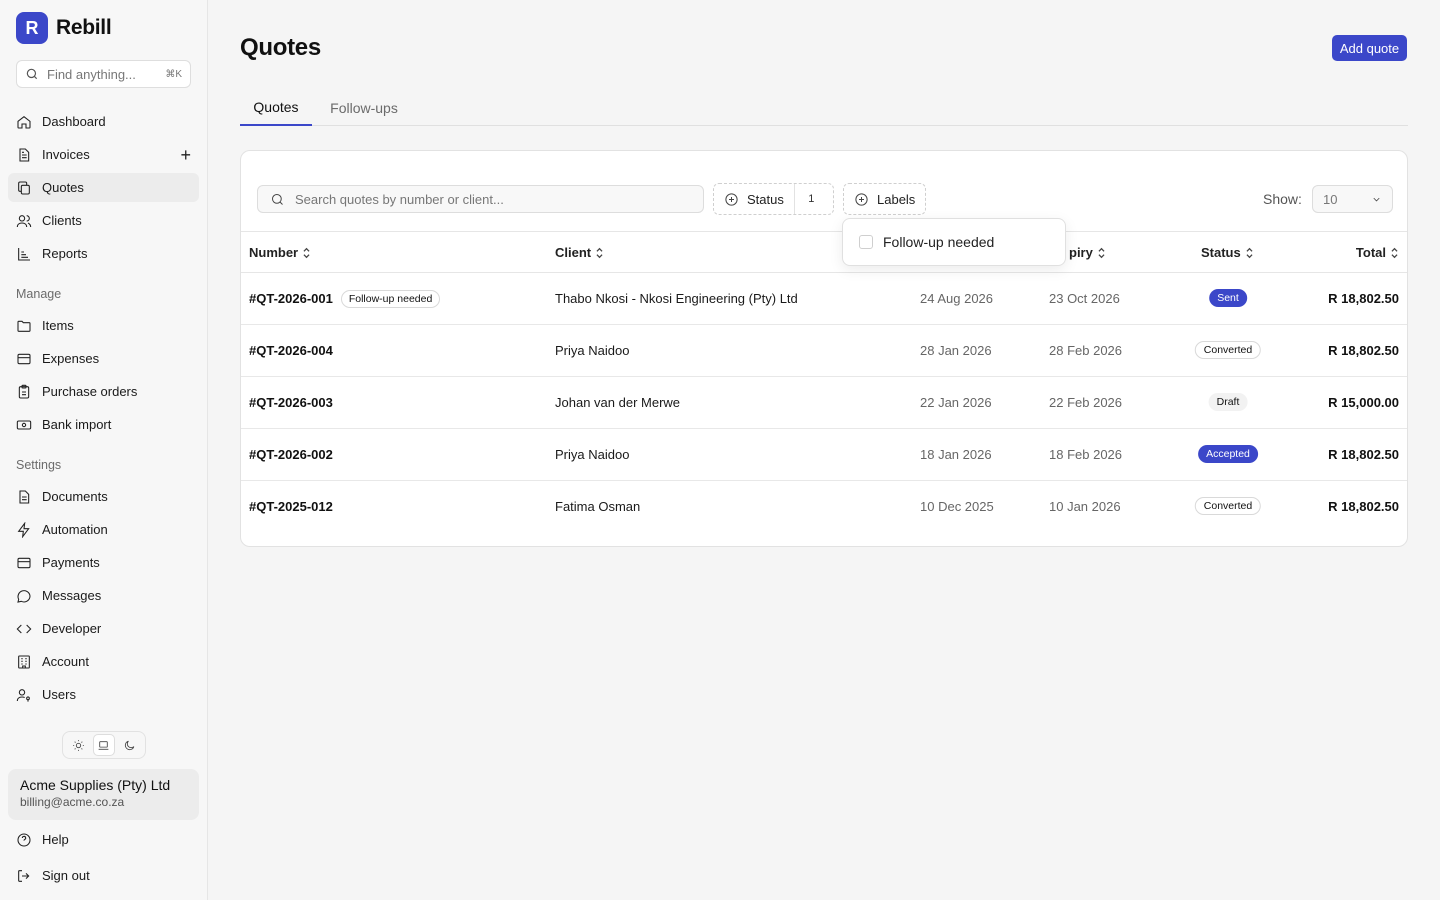 The height and width of the screenshot is (900, 1440). I want to click on labels-filter-main: Labels, so click(884, 199).